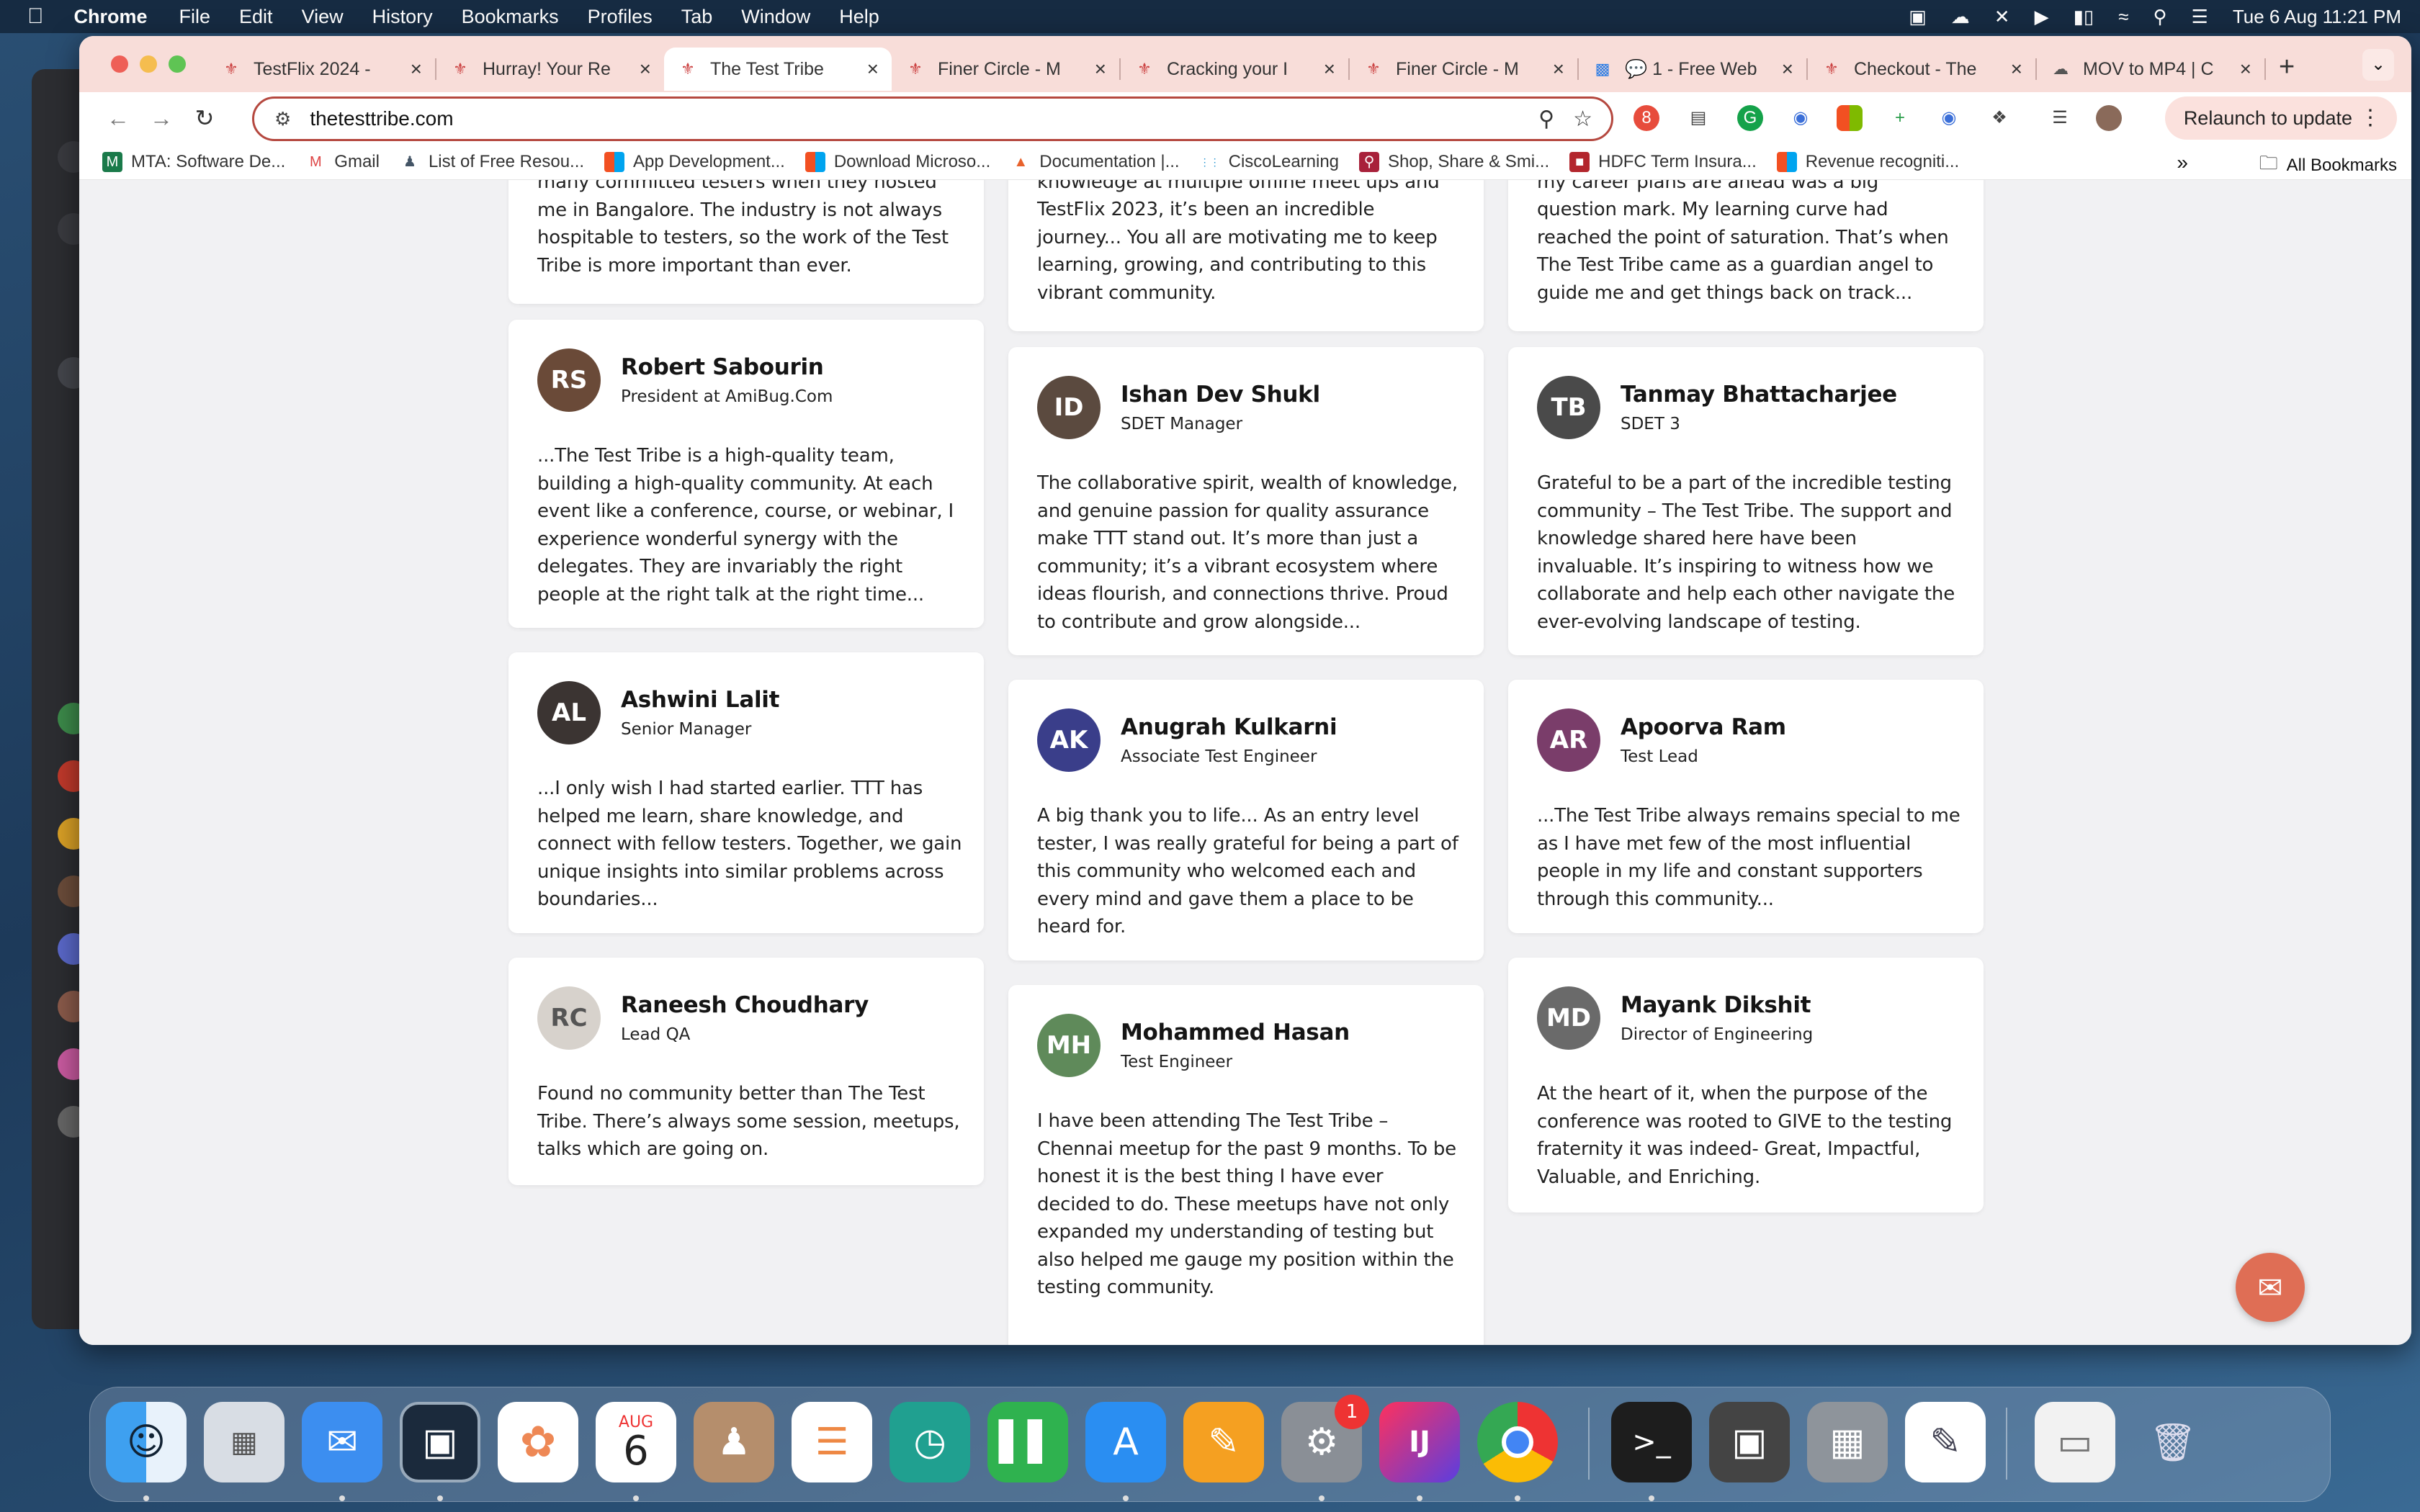 Image resolution: width=2420 pixels, height=1512 pixels. What do you see at coordinates (2378, 65) in the screenshot?
I see `tab-search-chevron-icon: ⌄` at bounding box center [2378, 65].